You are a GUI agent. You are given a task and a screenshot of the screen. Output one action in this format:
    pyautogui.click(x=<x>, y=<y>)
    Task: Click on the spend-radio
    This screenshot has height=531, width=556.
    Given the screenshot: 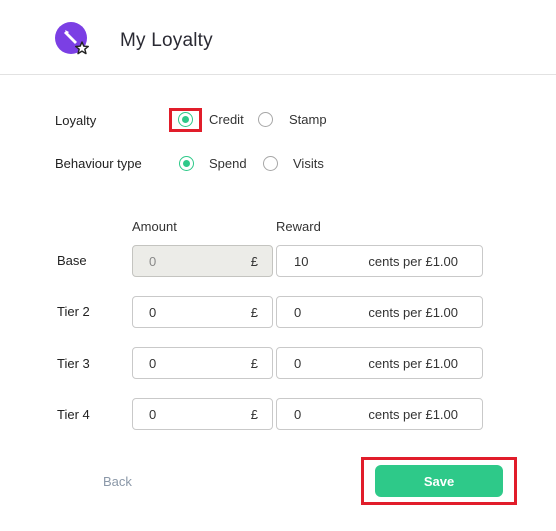 What is the action you would take?
    pyautogui.click(x=186, y=163)
    